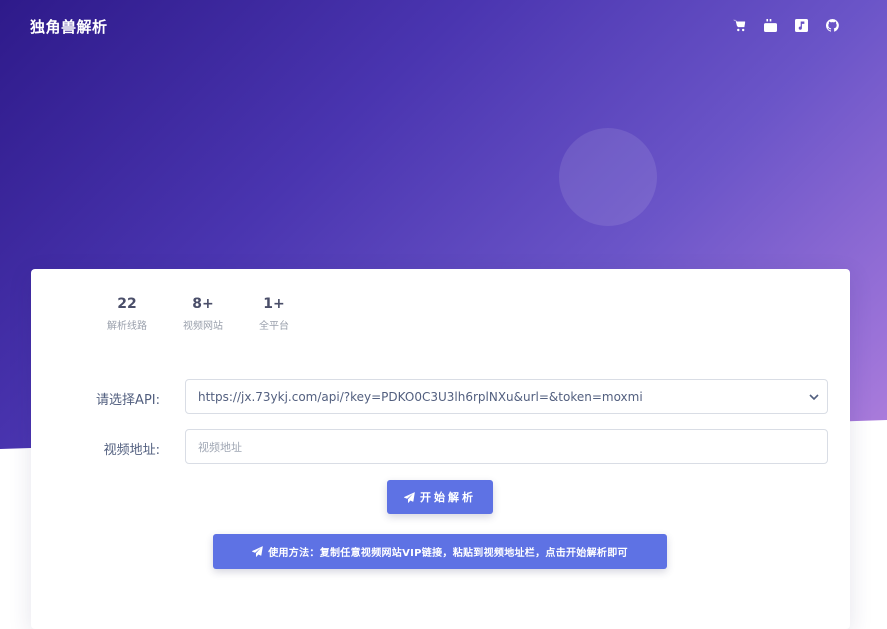 The width and height of the screenshot is (887, 629). What do you see at coordinates (128, 400) in the screenshot?
I see `api-label: 请选择API:` at bounding box center [128, 400].